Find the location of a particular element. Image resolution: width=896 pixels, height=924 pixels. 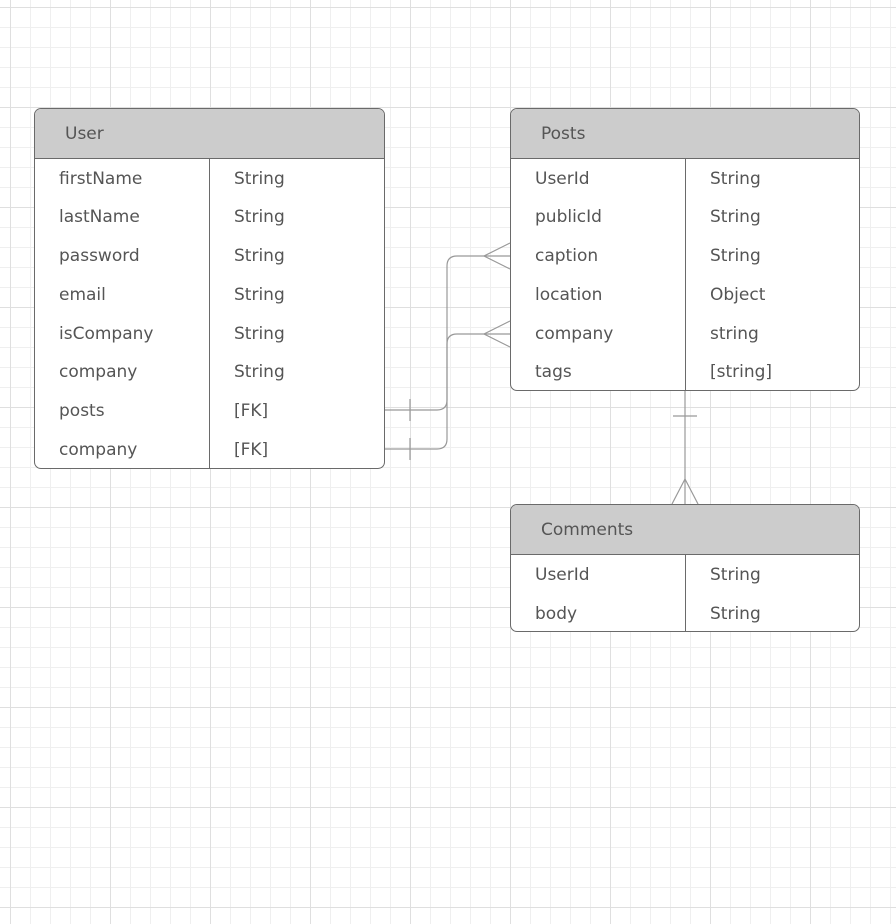

relationship-user-posts-to-posts-caption is located at coordinates (448, 331).